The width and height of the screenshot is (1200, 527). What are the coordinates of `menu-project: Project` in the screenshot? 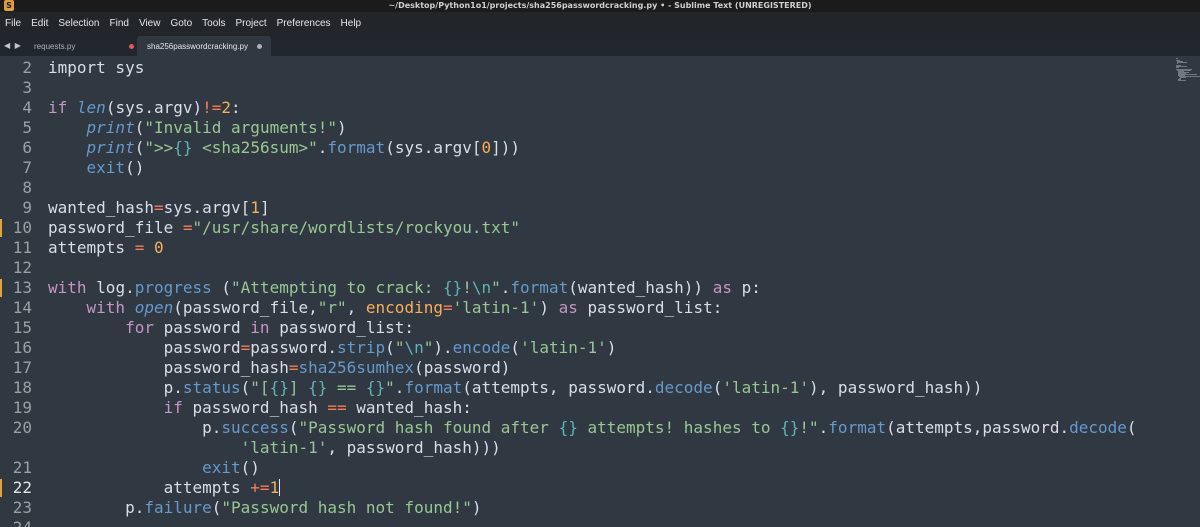 It's located at (251, 24).